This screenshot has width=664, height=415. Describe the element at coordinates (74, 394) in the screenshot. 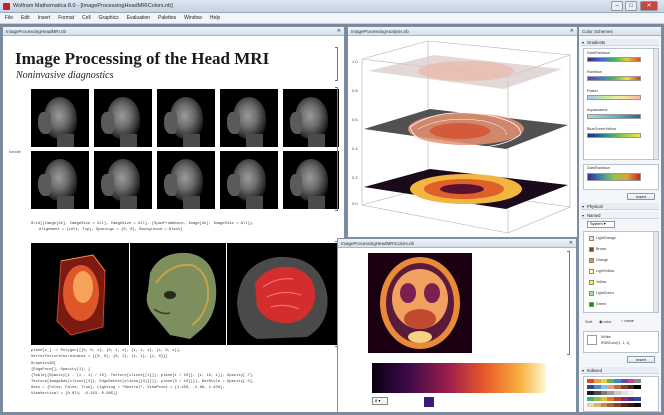

I see `code-line: ViewVertical = {0.074, -0.153, 0.985}]` at that location.